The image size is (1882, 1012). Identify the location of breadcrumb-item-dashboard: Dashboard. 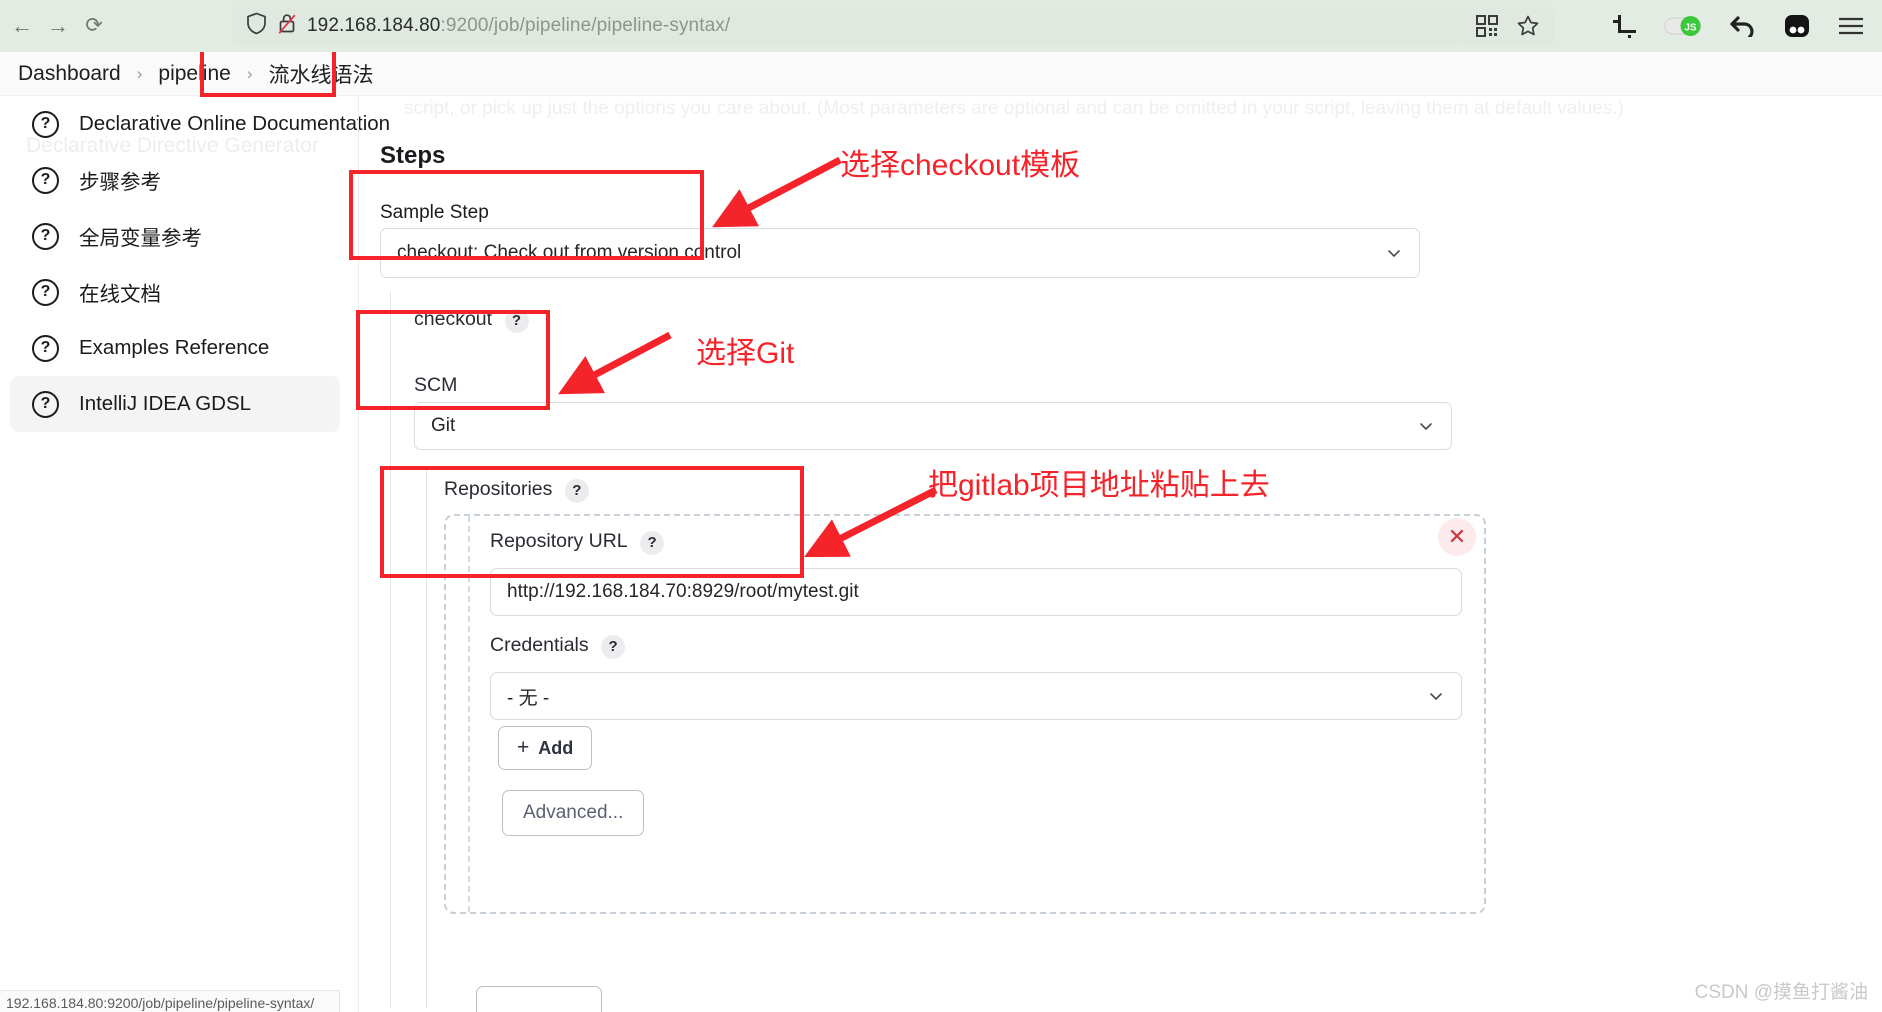
(69, 74).